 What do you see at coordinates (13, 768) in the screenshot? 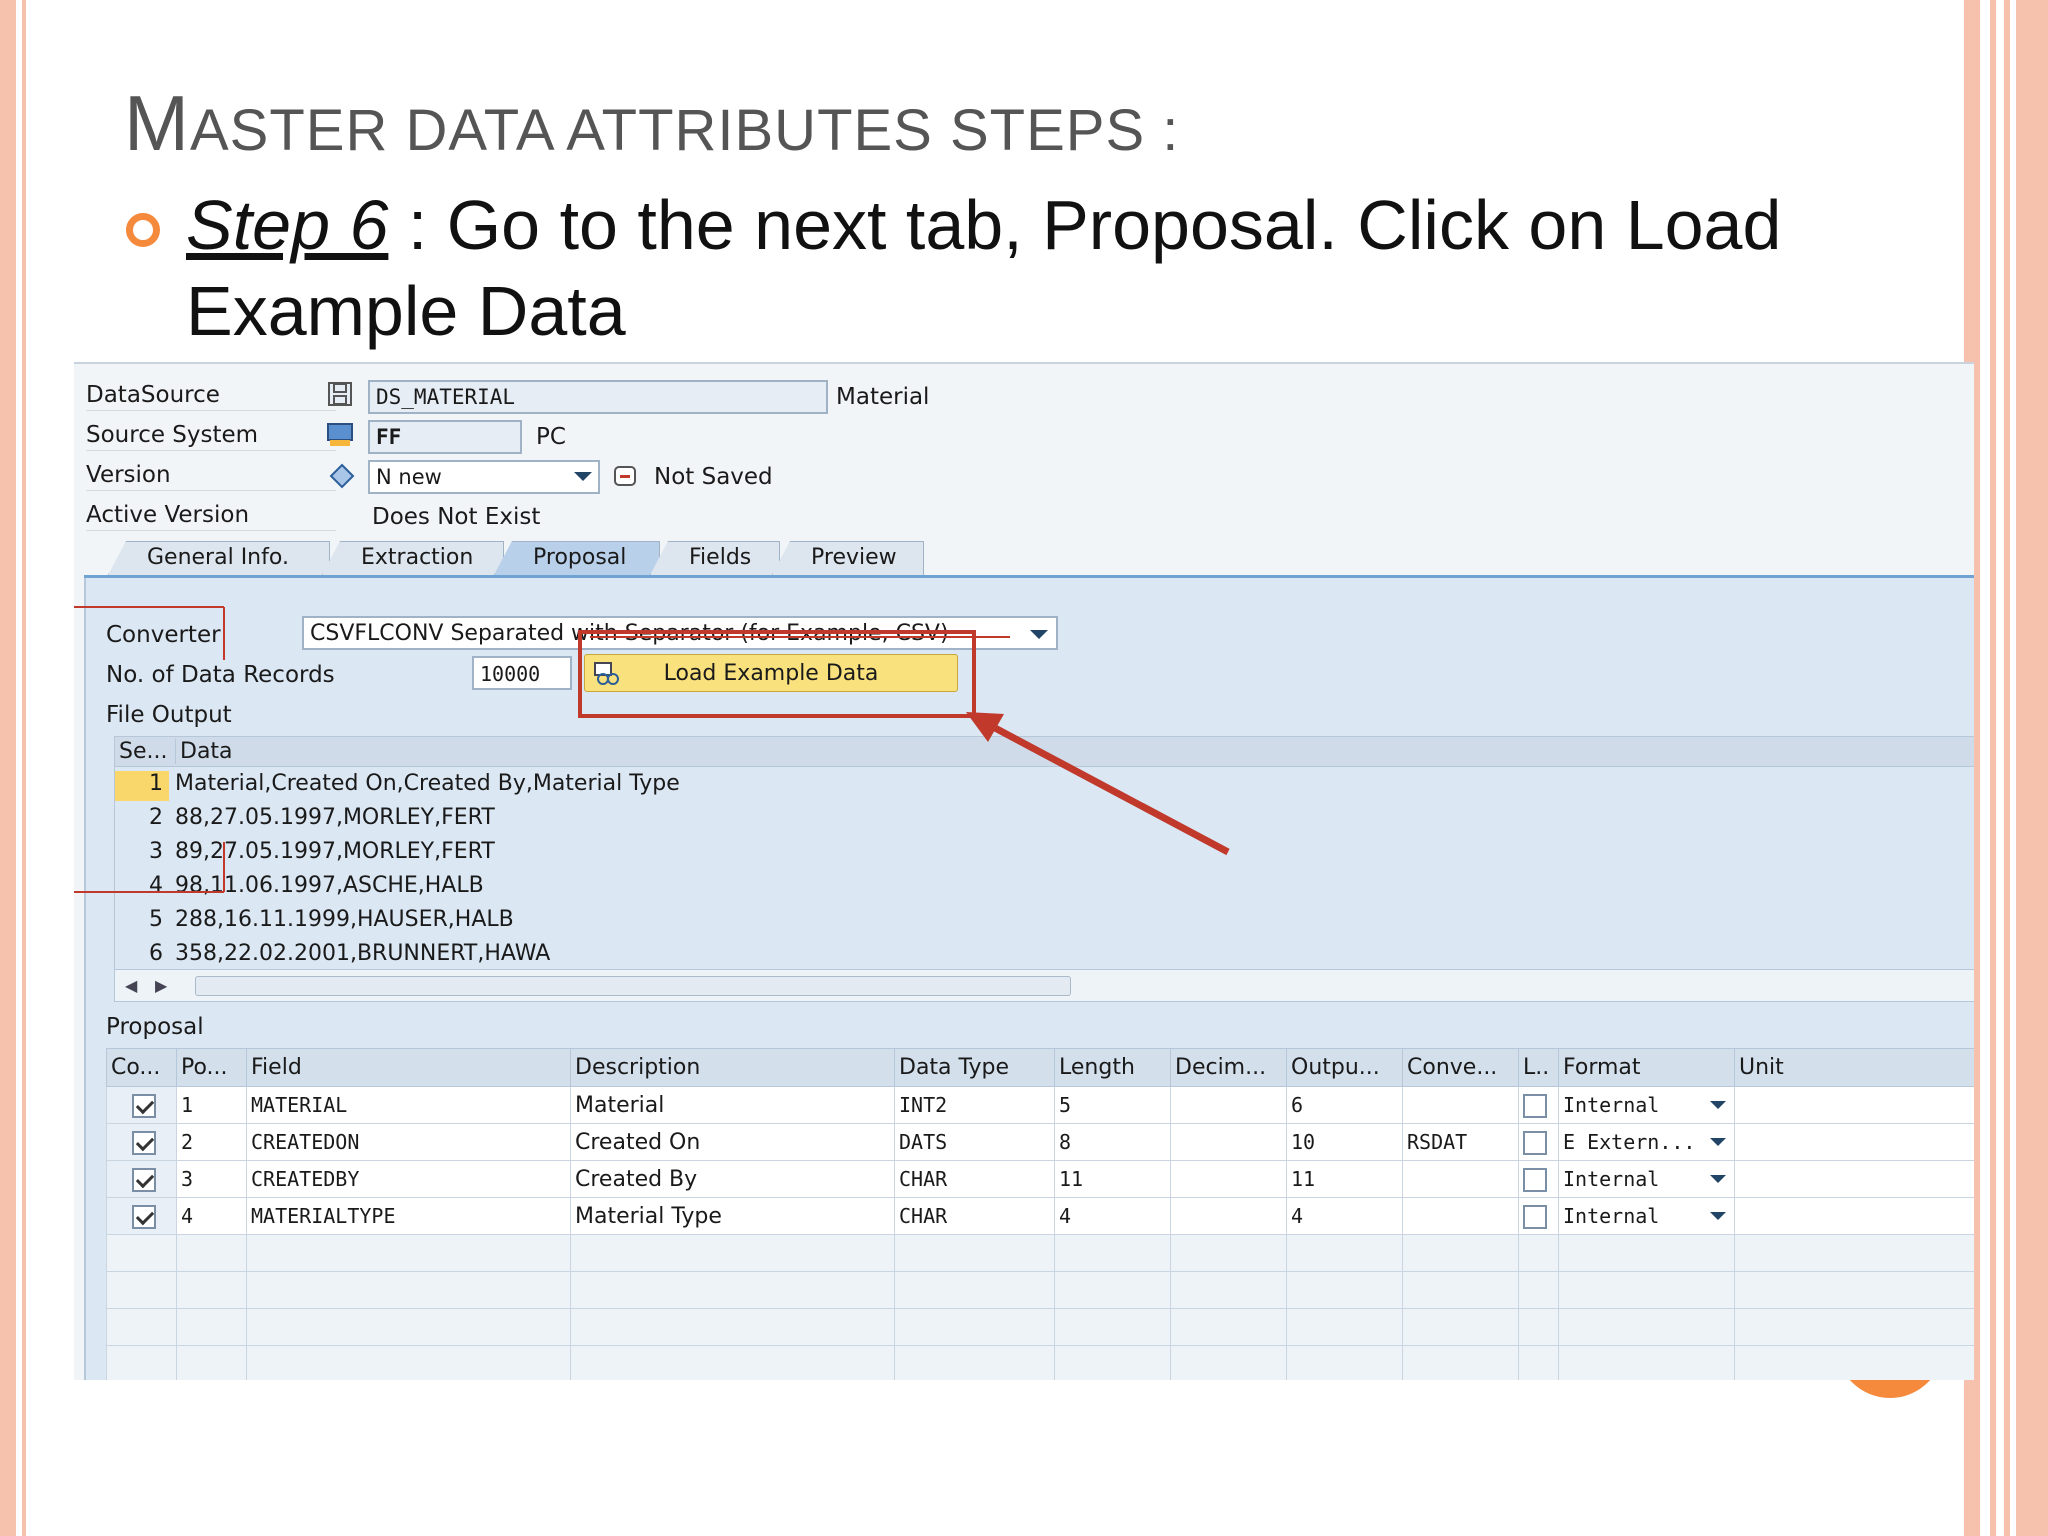
I see `slide-left-border` at bounding box center [13, 768].